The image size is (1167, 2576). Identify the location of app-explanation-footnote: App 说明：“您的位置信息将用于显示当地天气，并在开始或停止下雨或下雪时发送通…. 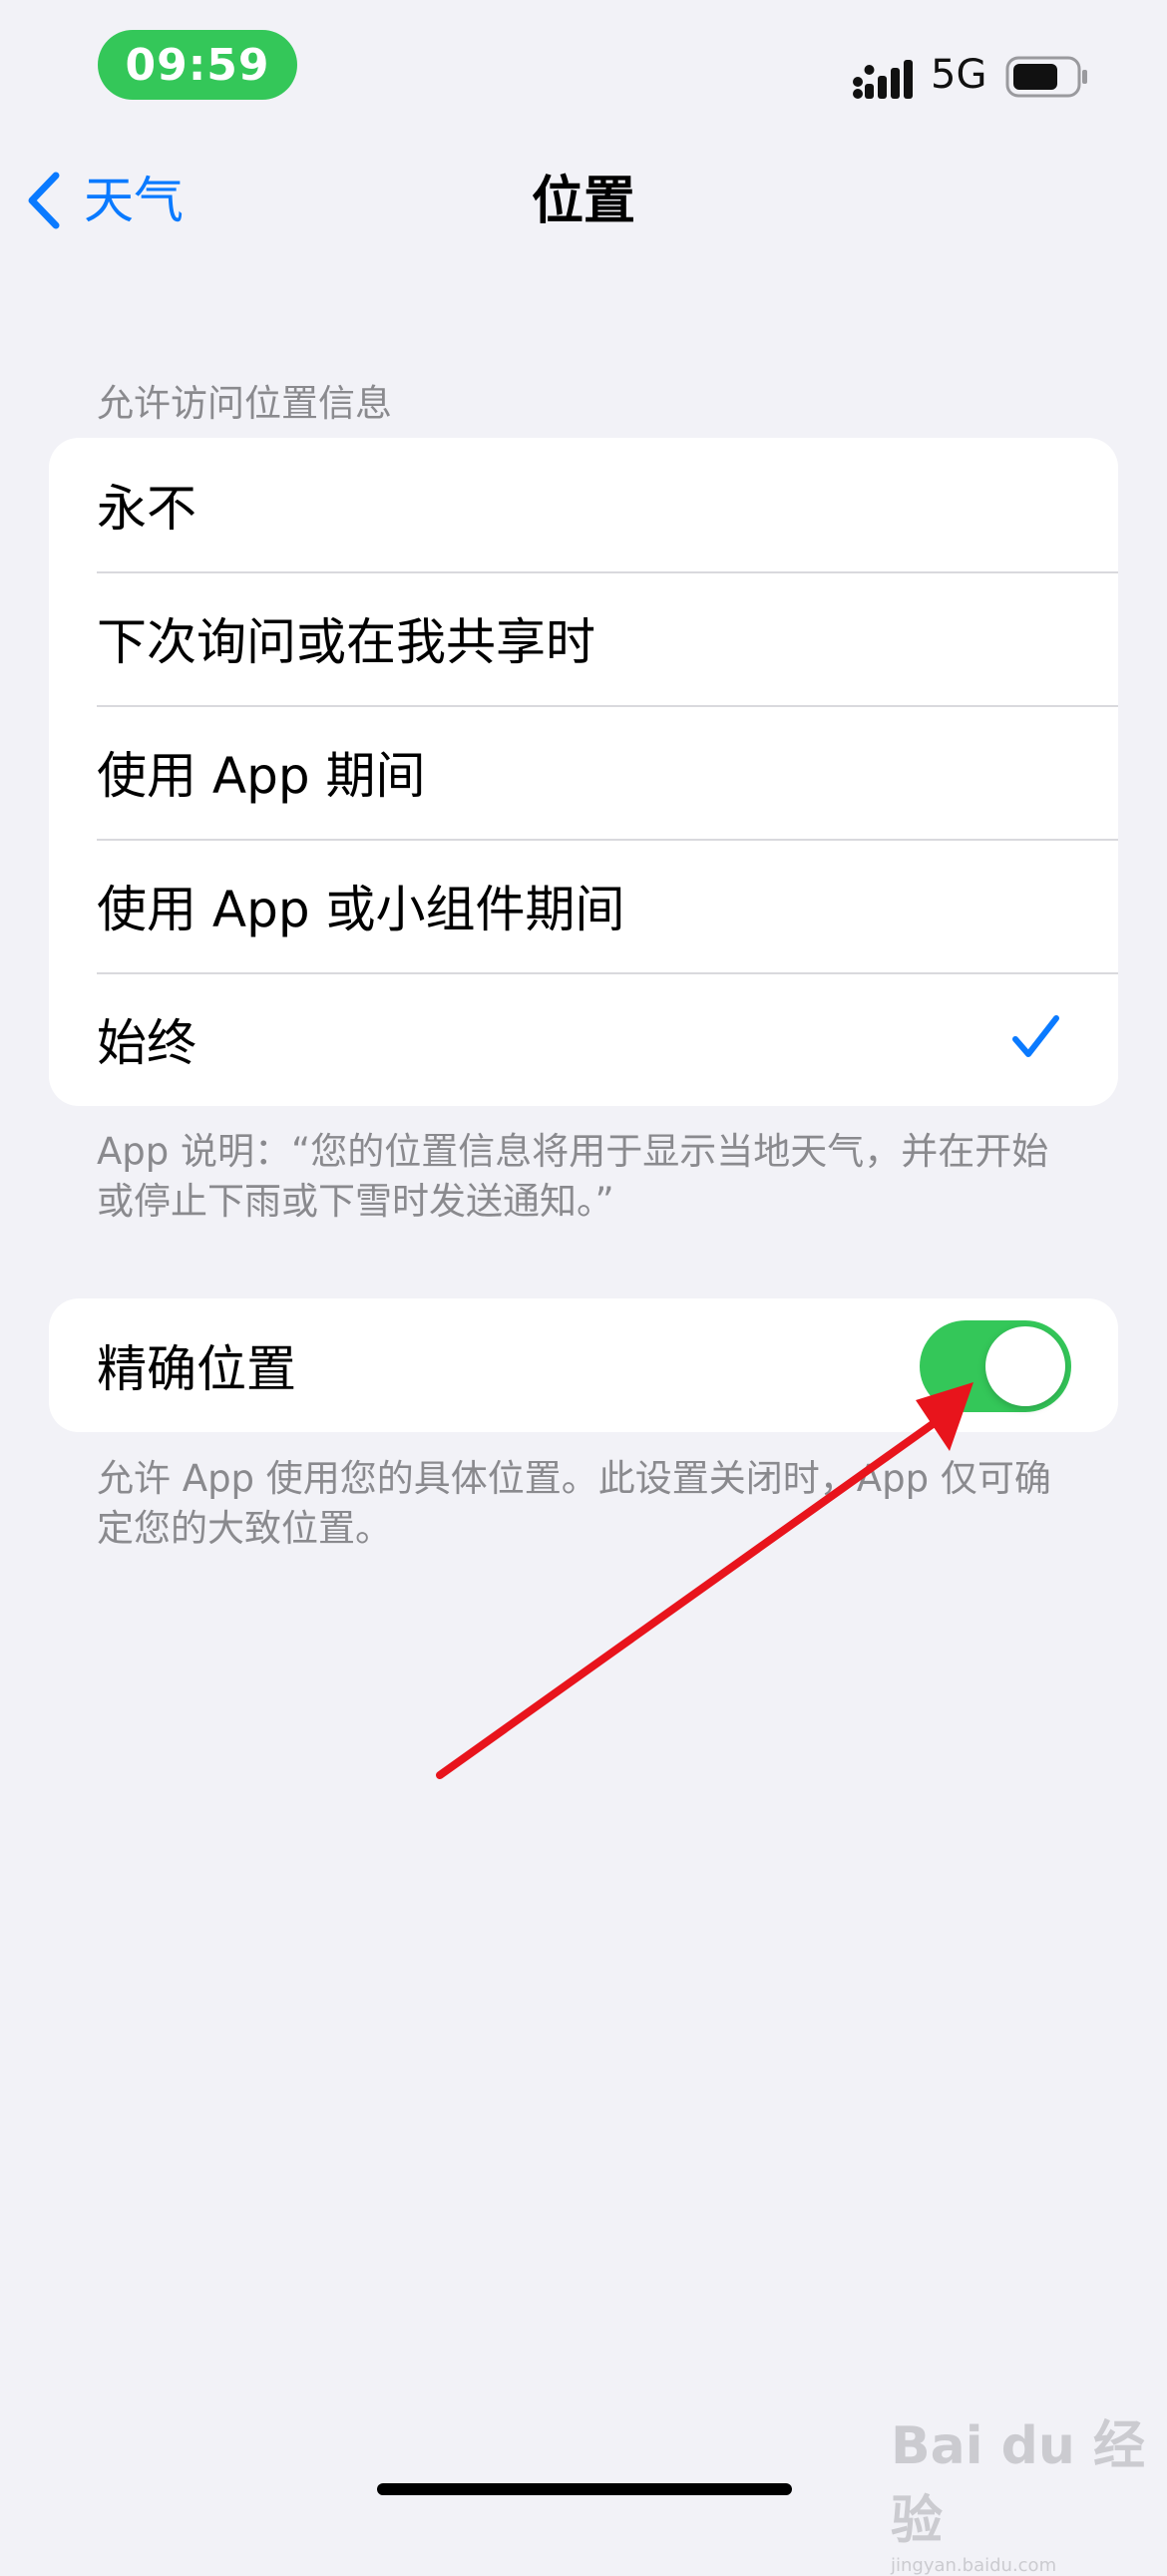
(573, 1176).